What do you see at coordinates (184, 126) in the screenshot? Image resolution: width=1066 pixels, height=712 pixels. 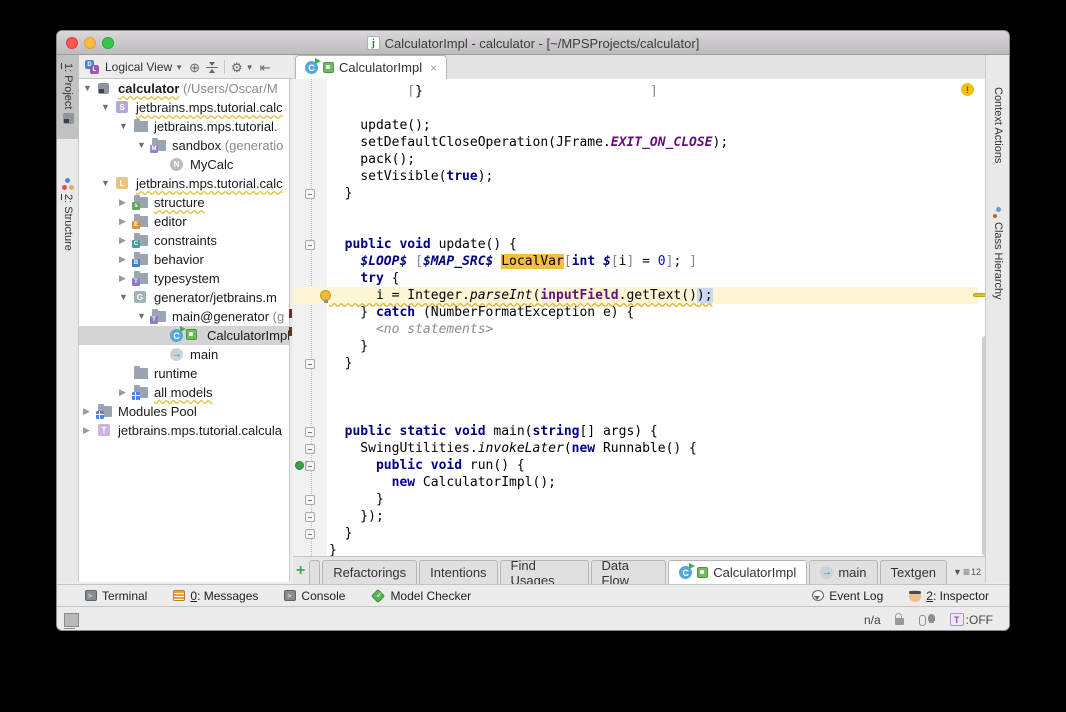 I see `tree-item-jetbrains-mps-tutorial-: ▼ jetbrains.mps.tutorial.` at bounding box center [184, 126].